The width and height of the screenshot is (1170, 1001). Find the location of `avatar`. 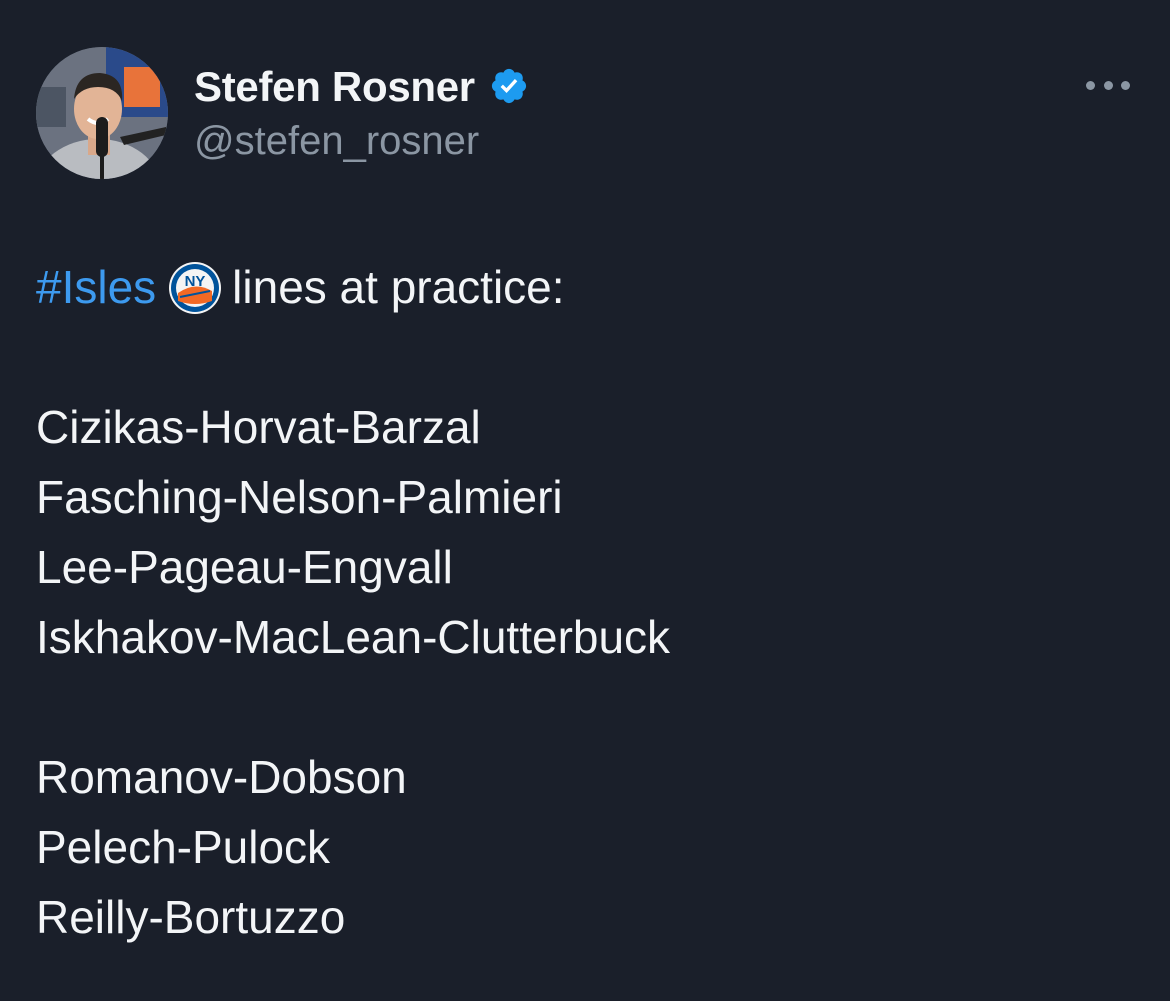

avatar is located at coordinates (102, 113).